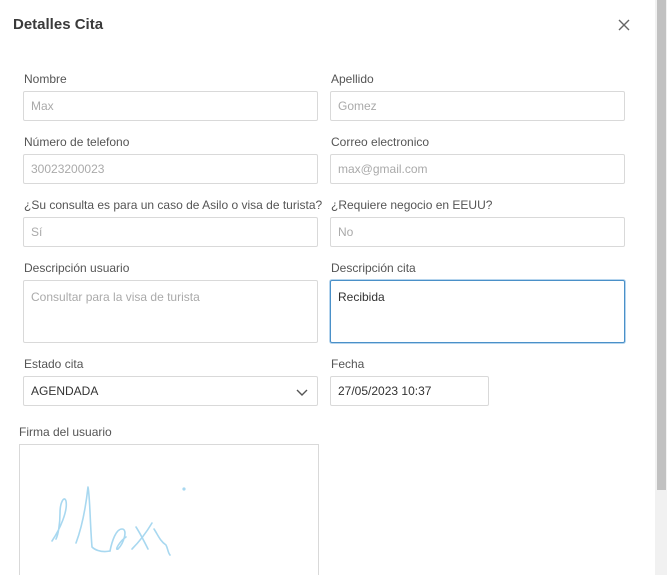  Describe the element at coordinates (77, 142) in the screenshot. I see `telefono-label: Número de telefono` at that location.